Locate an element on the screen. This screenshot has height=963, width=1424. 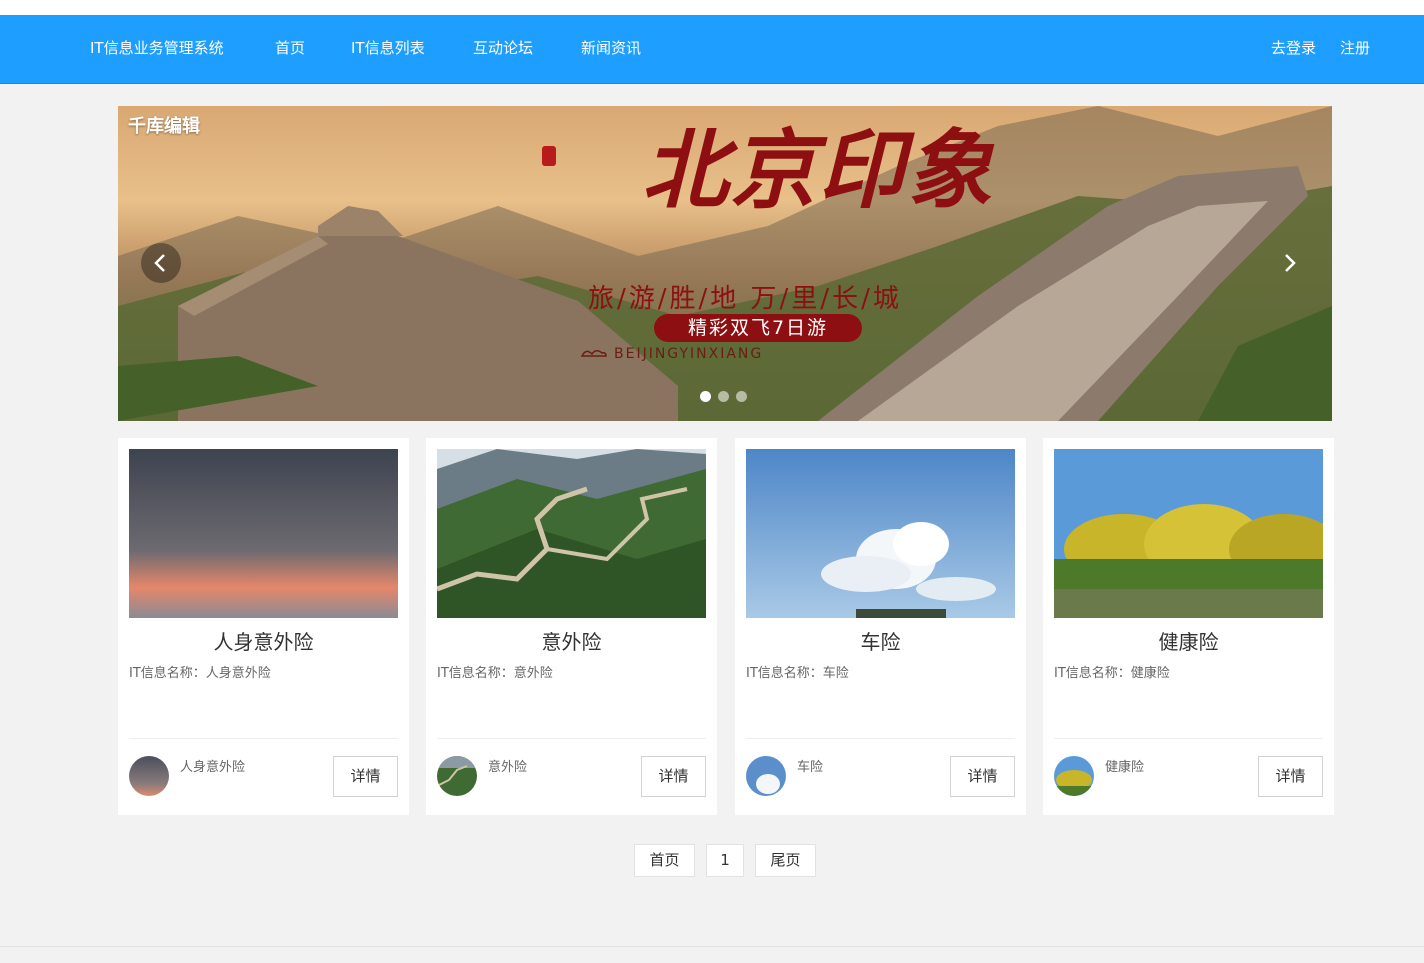
banner-watermark: 千库编辑 is located at coordinates (164, 126).